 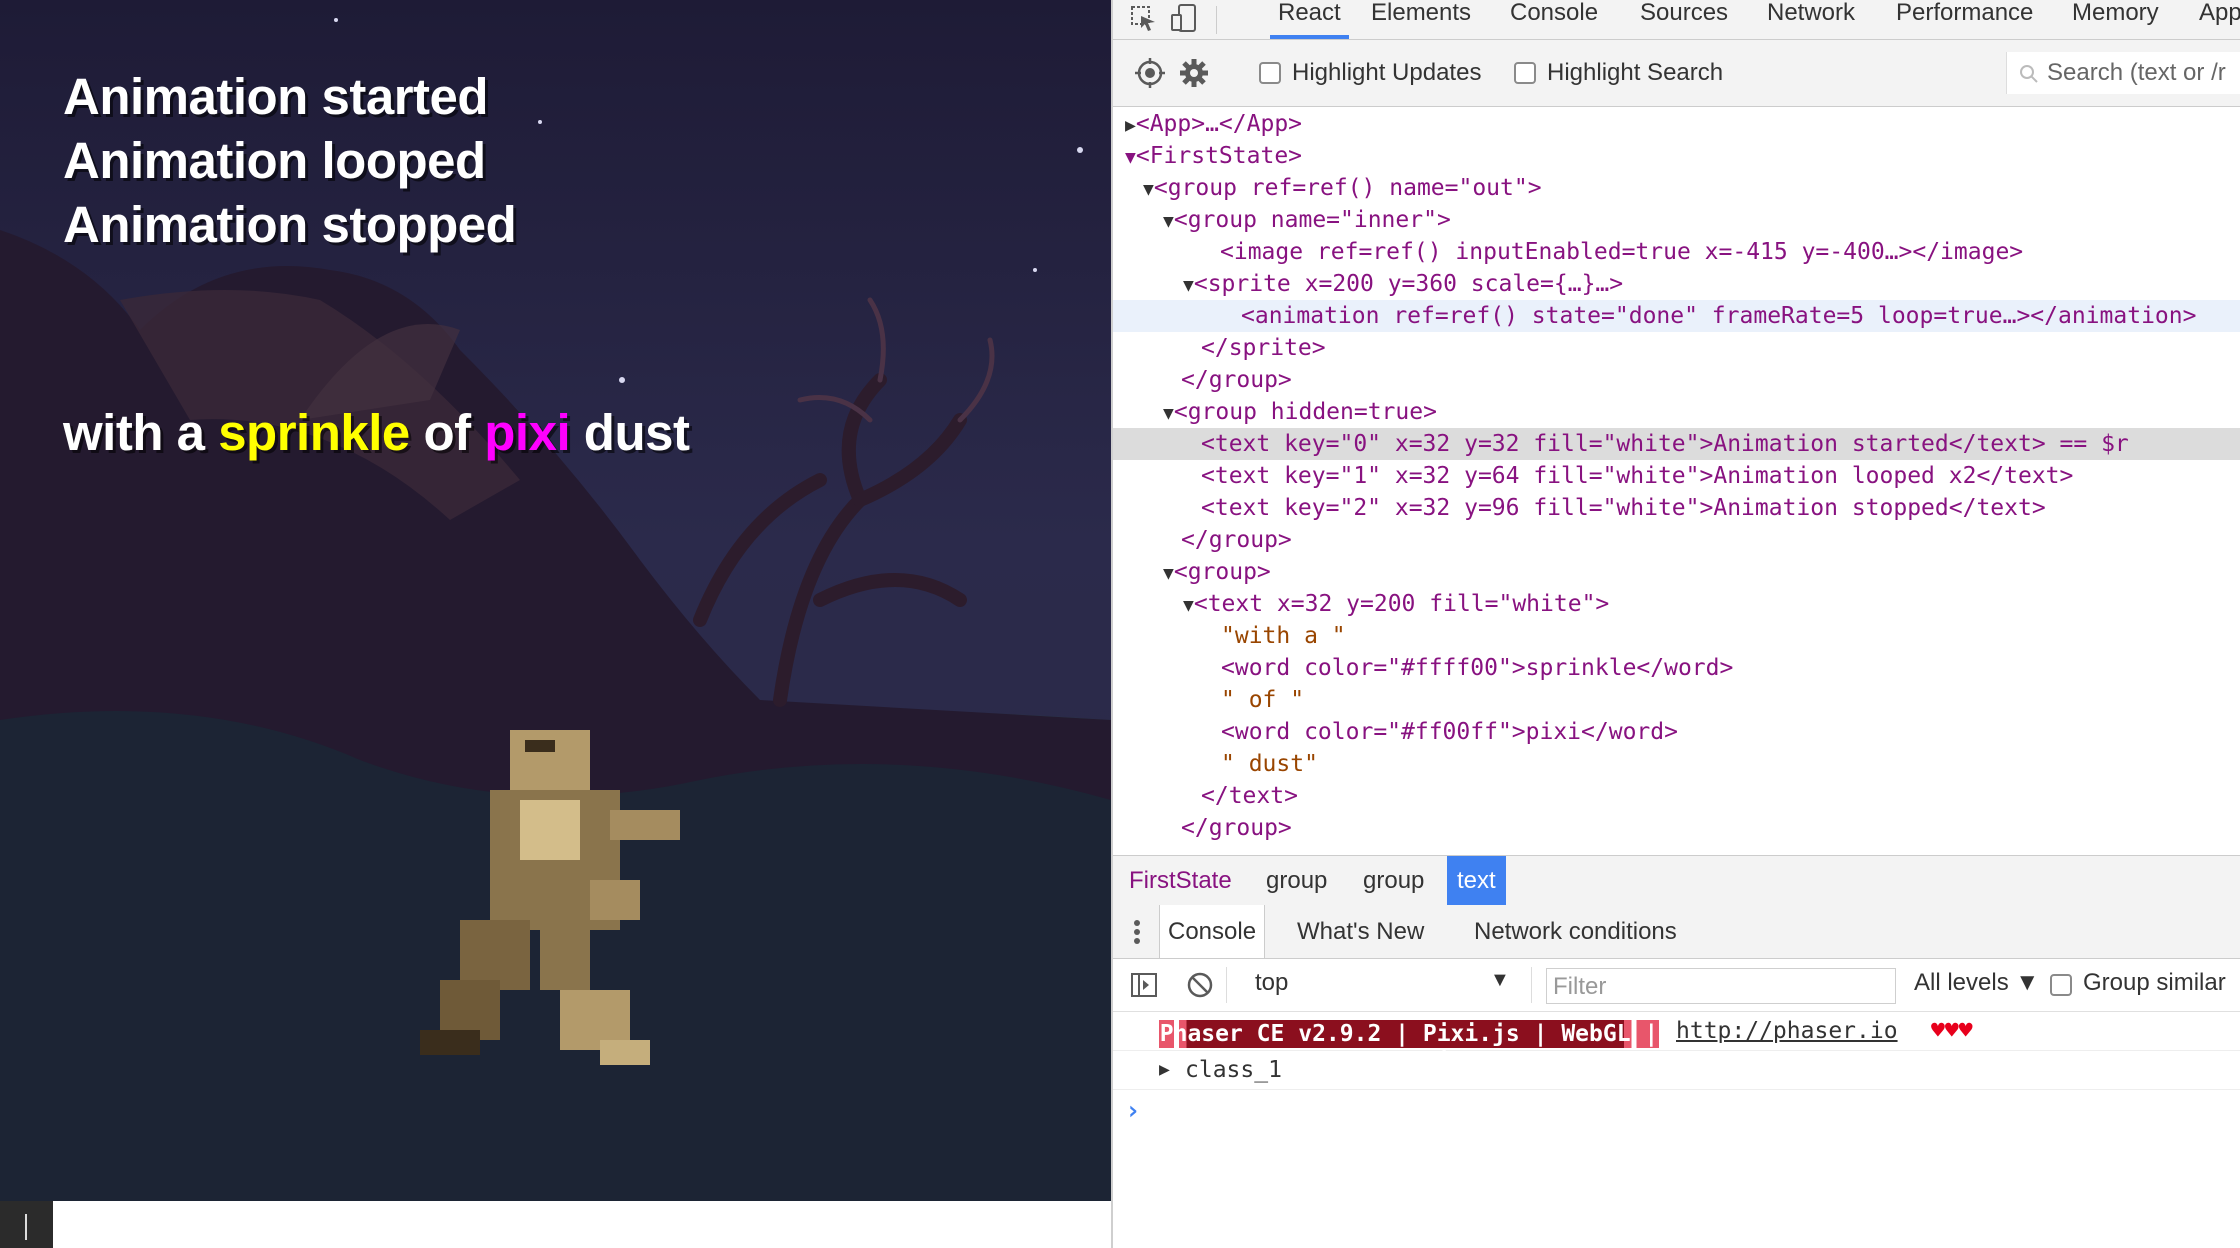 What do you see at coordinates (2215, 19) in the screenshot?
I see `tab-application: App` at bounding box center [2215, 19].